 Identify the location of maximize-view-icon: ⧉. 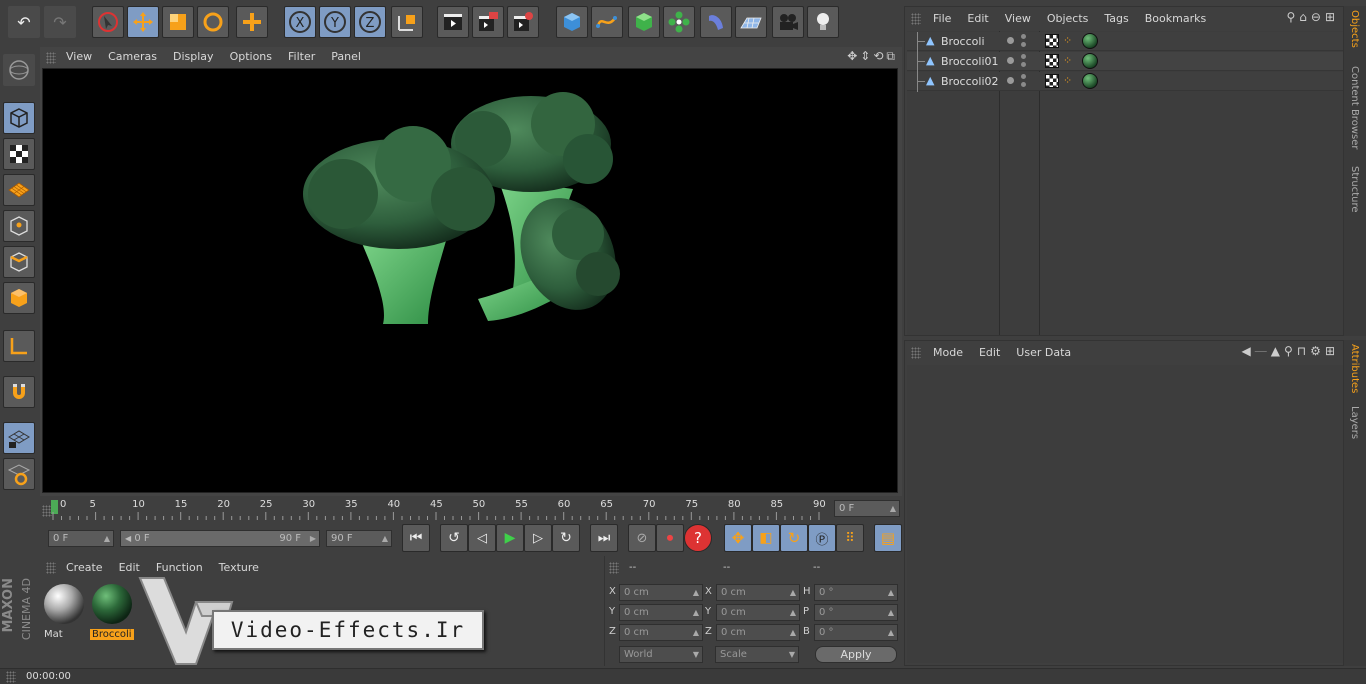
(892, 56).